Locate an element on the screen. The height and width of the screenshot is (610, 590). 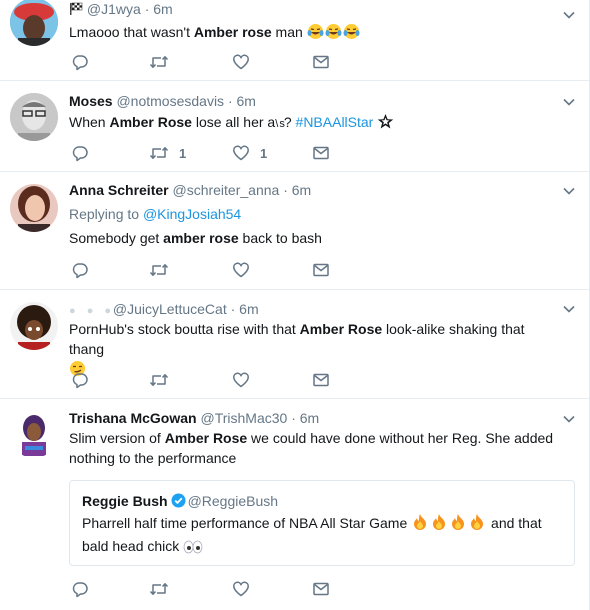
tweet-text-part: ? is located at coordinates (289, 122).